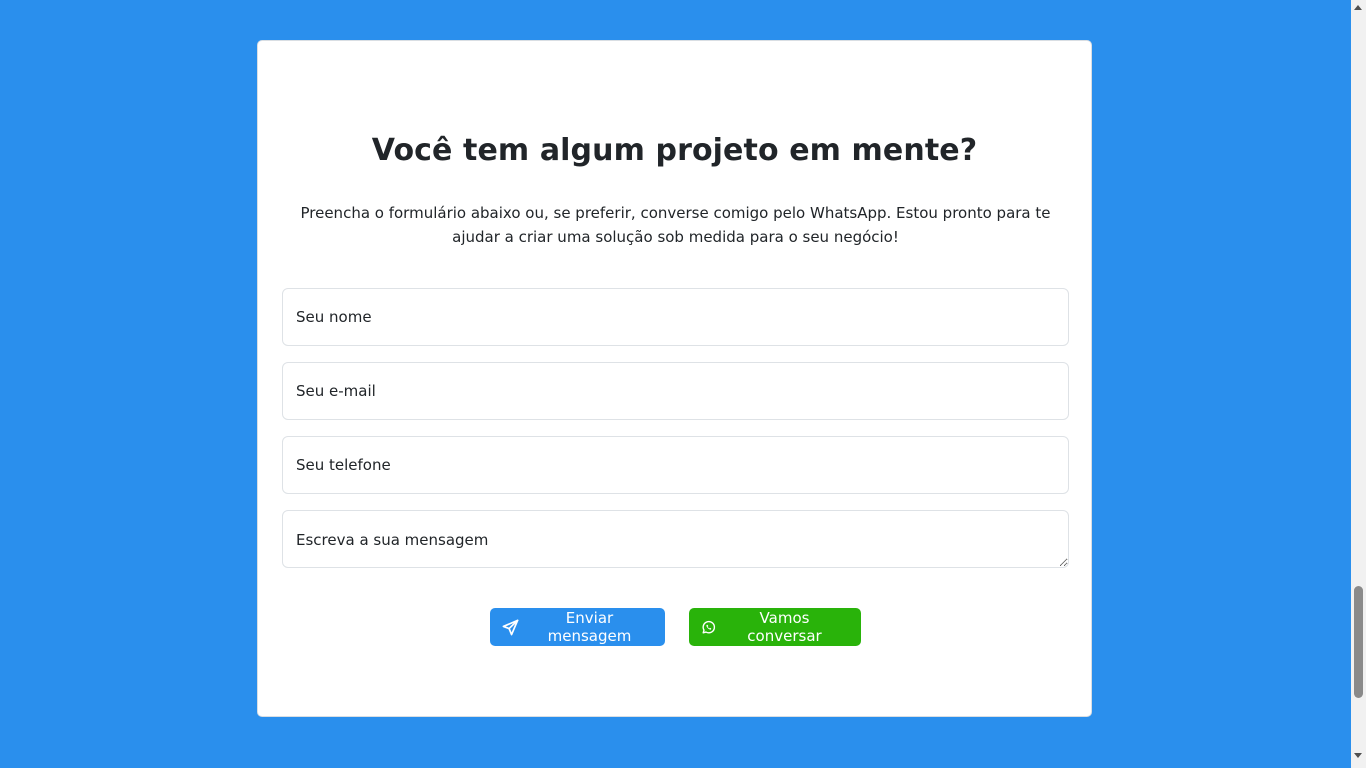  I want to click on send-message-button: Enviar mensagem, so click(577, 627).